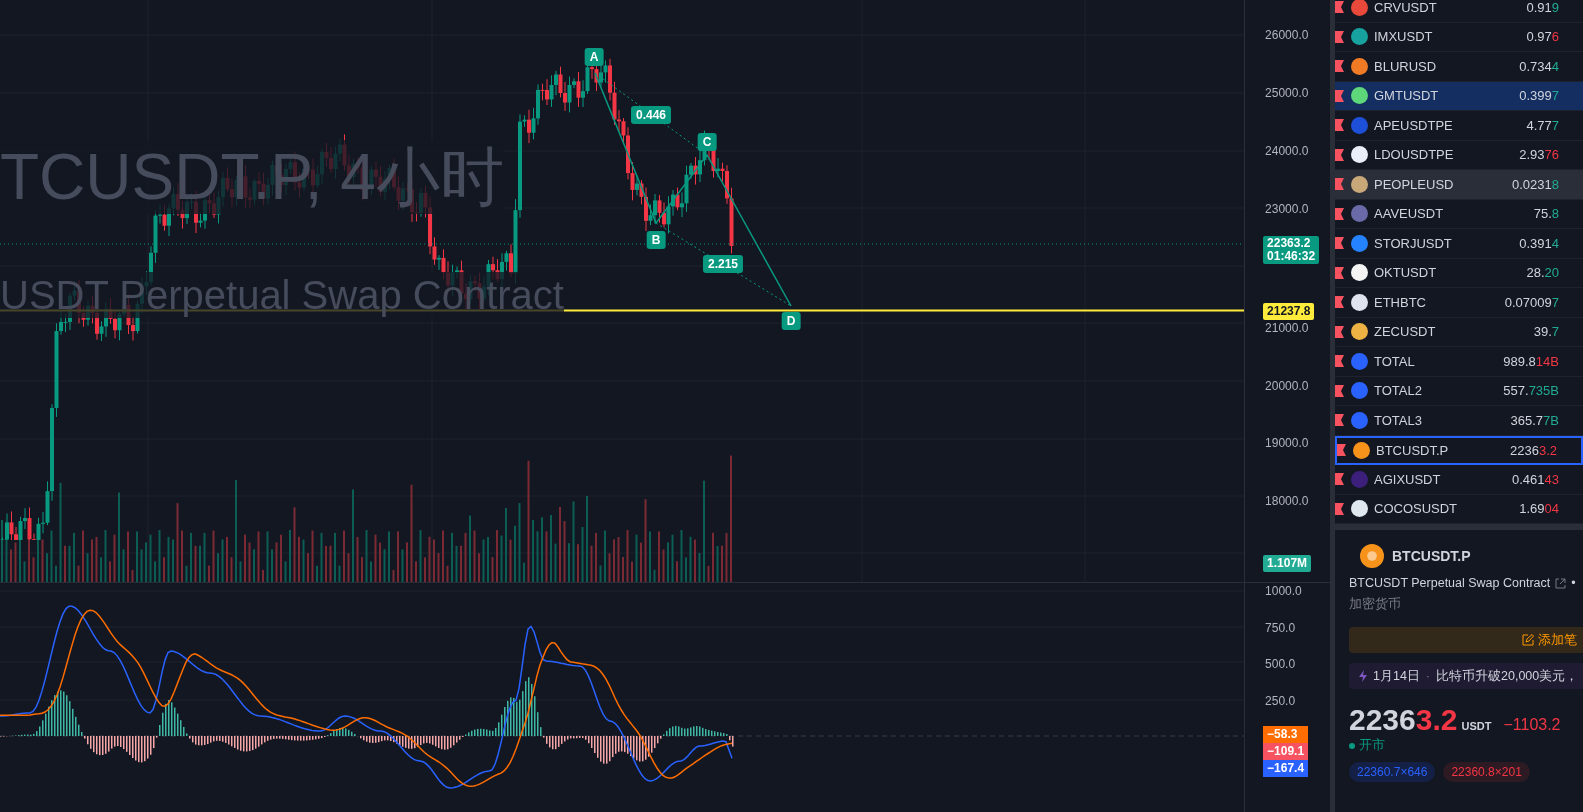  Describe the element at coordinates (1287, 500) in the screenshot. I see `axis-label: 18000.0` at that location.